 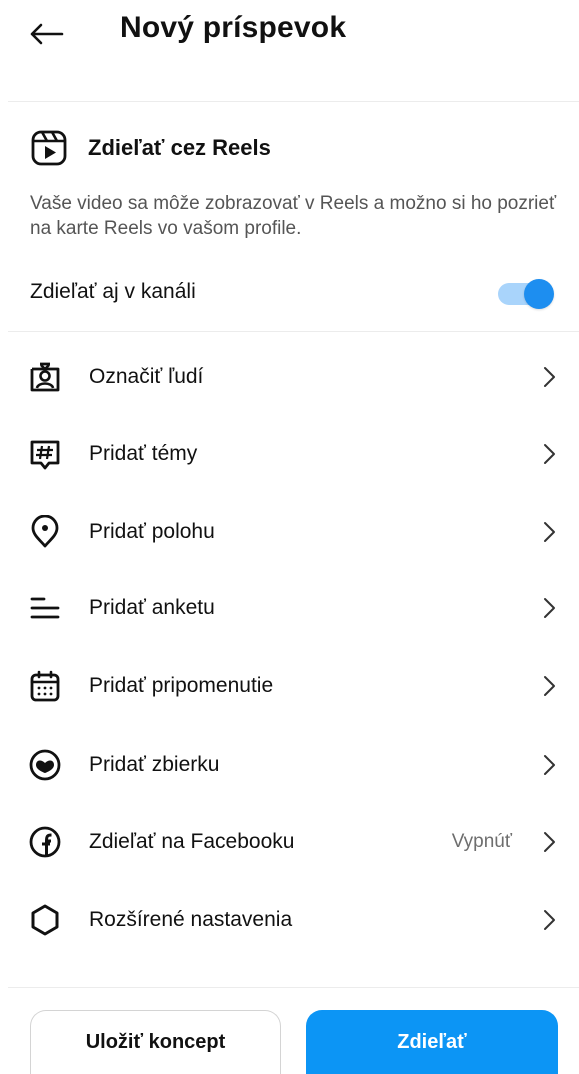 What do you see at coordinates (293, 292) in the screenshot?
I see `share-to-feed-row: Zdieľať aj v kanáli` at bounding box center [293, 292].